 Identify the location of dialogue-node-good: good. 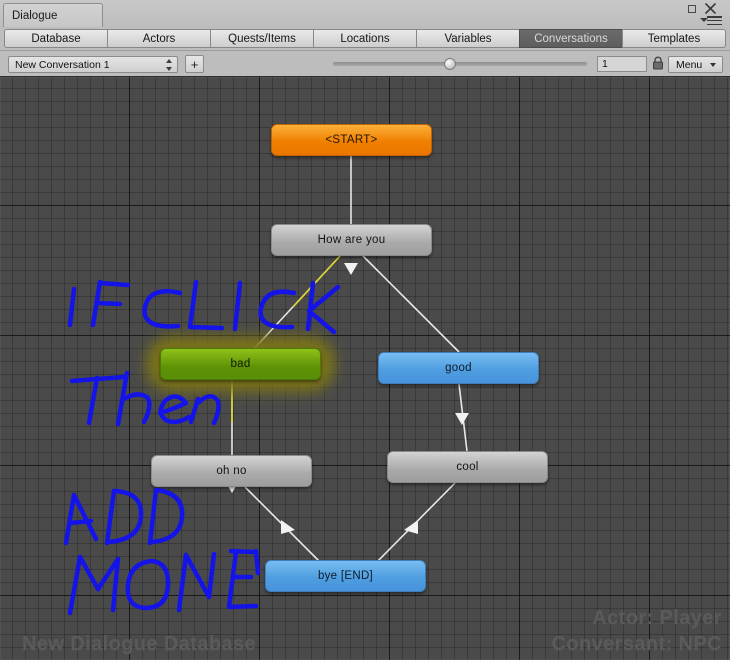
(458, 368).